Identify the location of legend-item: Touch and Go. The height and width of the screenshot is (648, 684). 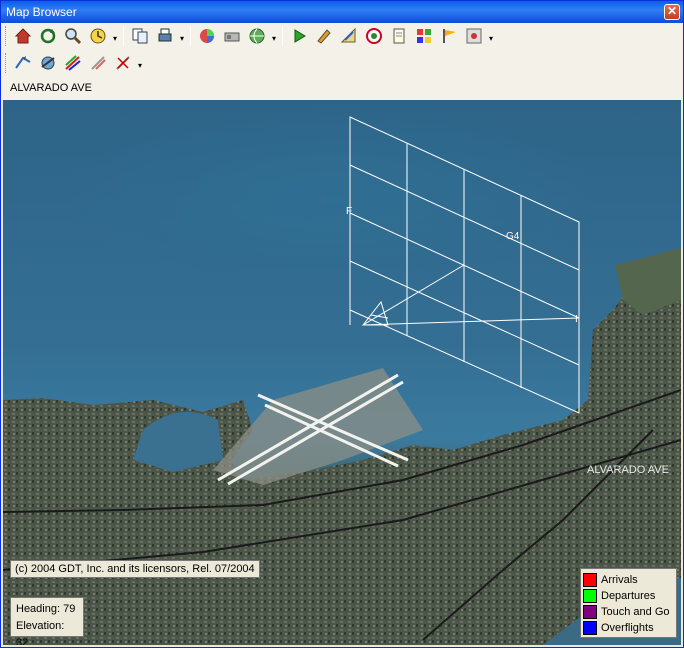
(628, 612).